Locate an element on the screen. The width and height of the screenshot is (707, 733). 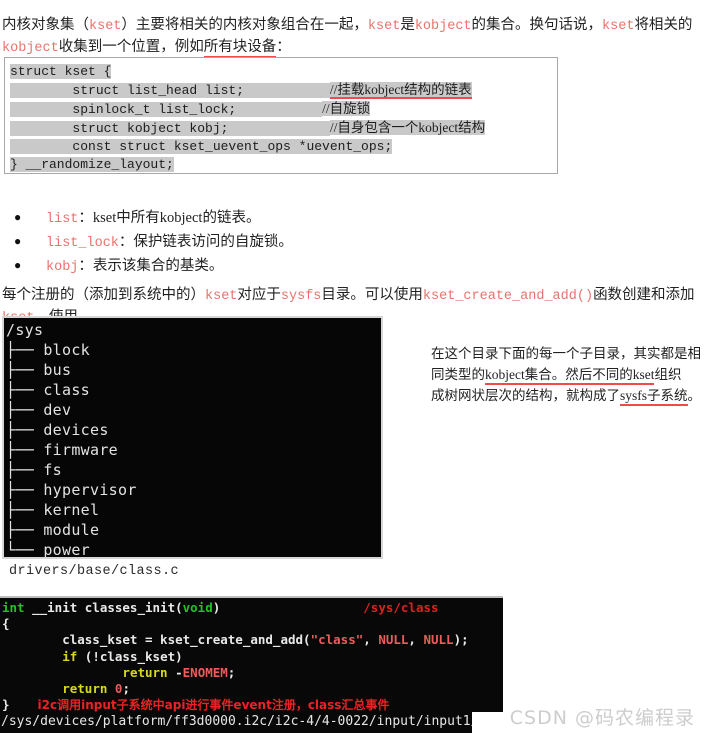
code-overlay-note: i2c调用input子系统中api进行事件event注册，class汇总事件 is located at coordinates (213, 705).